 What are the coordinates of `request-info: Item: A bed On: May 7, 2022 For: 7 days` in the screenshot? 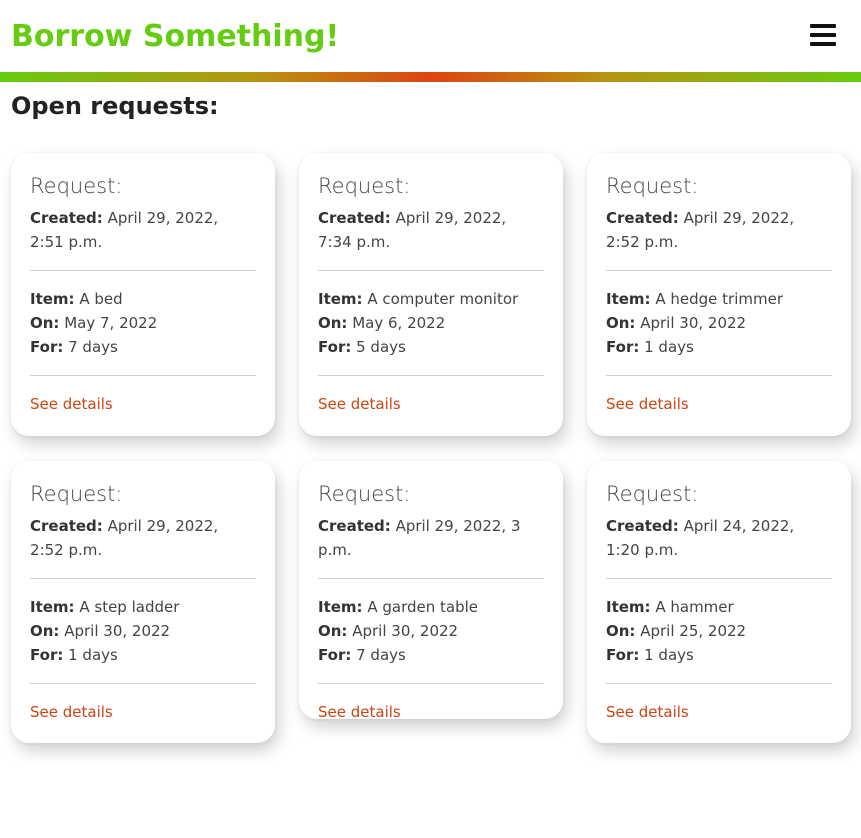 It's located at (143, 315).